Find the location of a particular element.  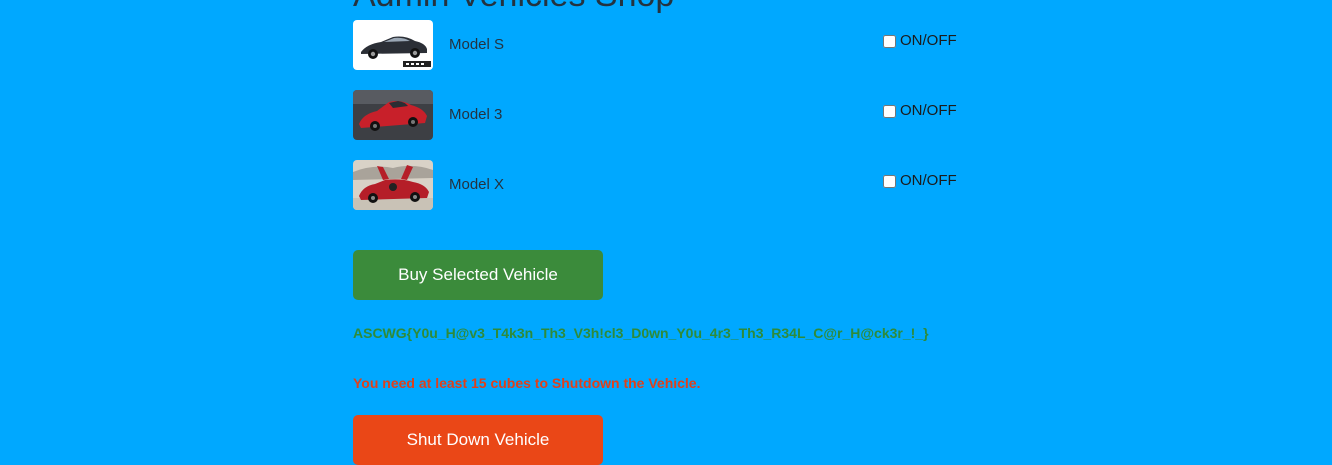

vehicle-name: Model S is located at coordinates (477, 44).